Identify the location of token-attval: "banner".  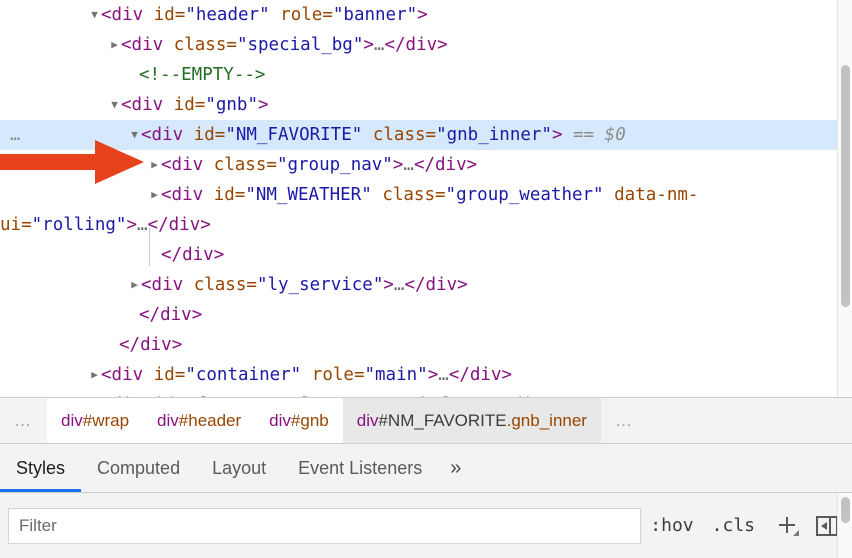
(375, 15).